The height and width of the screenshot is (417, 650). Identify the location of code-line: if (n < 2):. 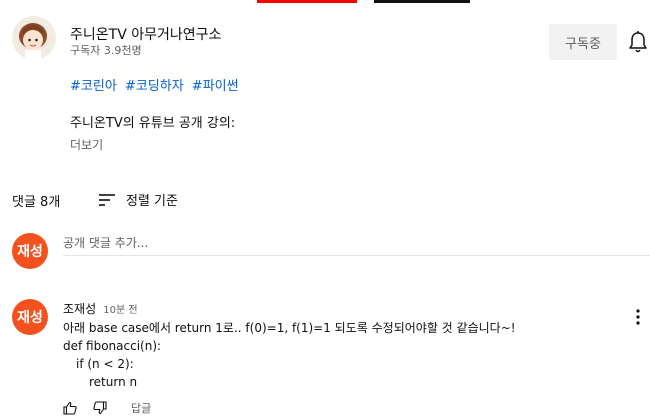
(105, 364).